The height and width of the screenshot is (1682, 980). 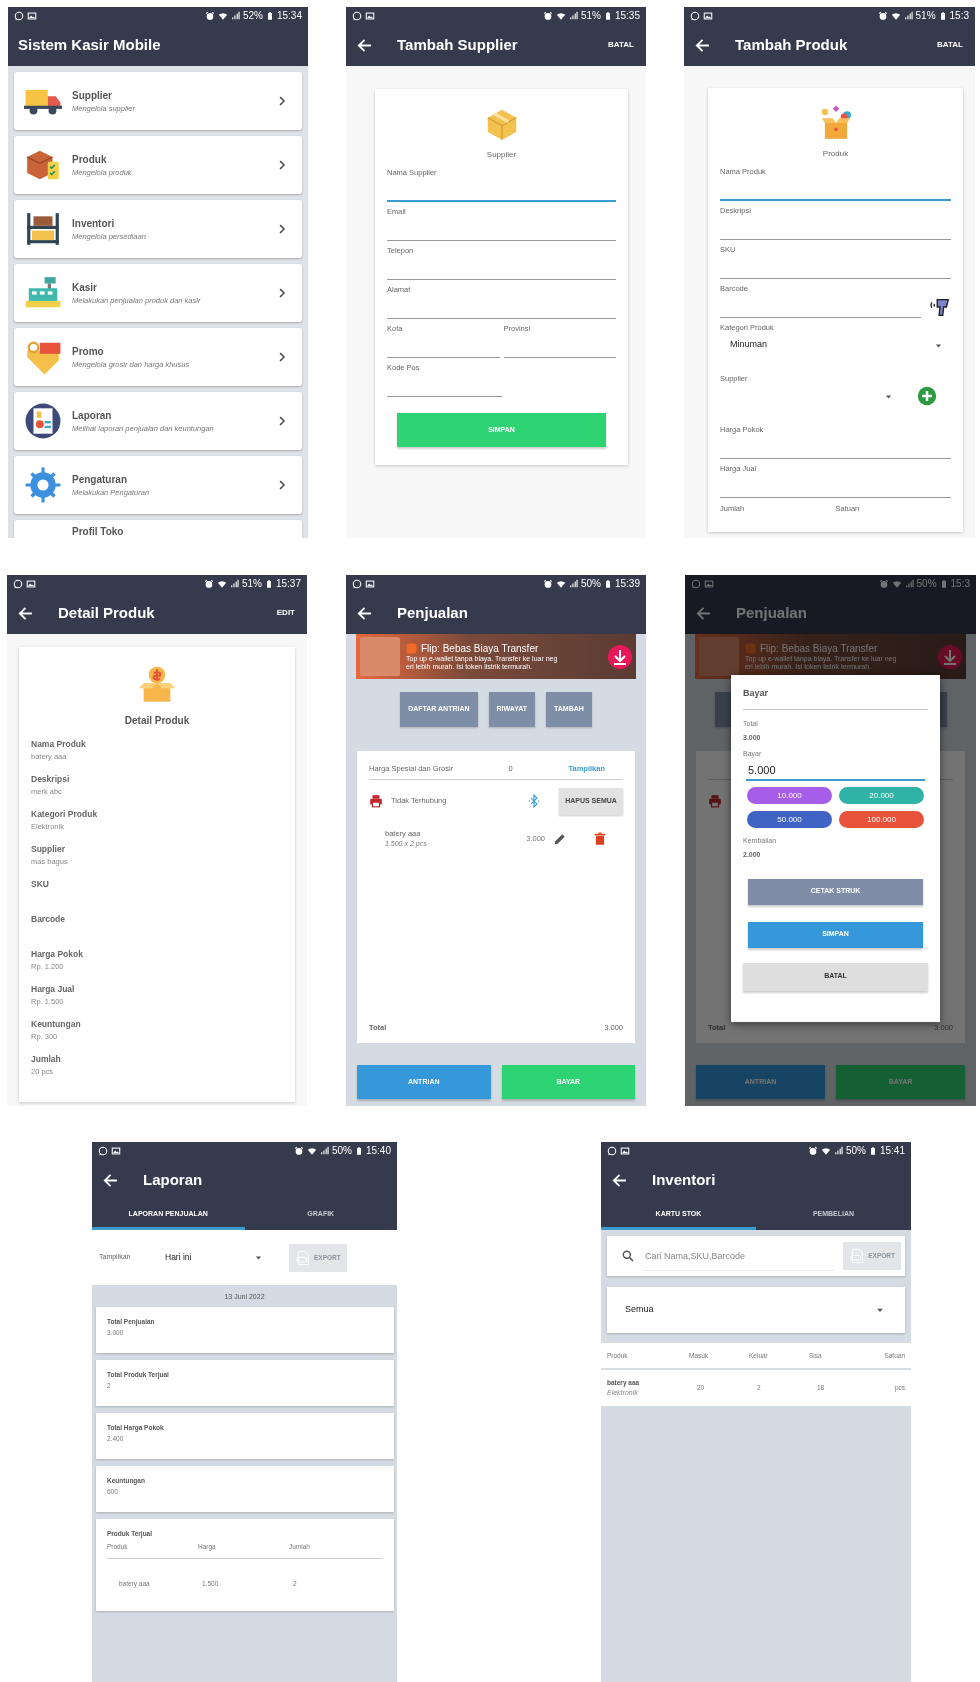 I want to click on logo-icon, so click(x=411, y=648).